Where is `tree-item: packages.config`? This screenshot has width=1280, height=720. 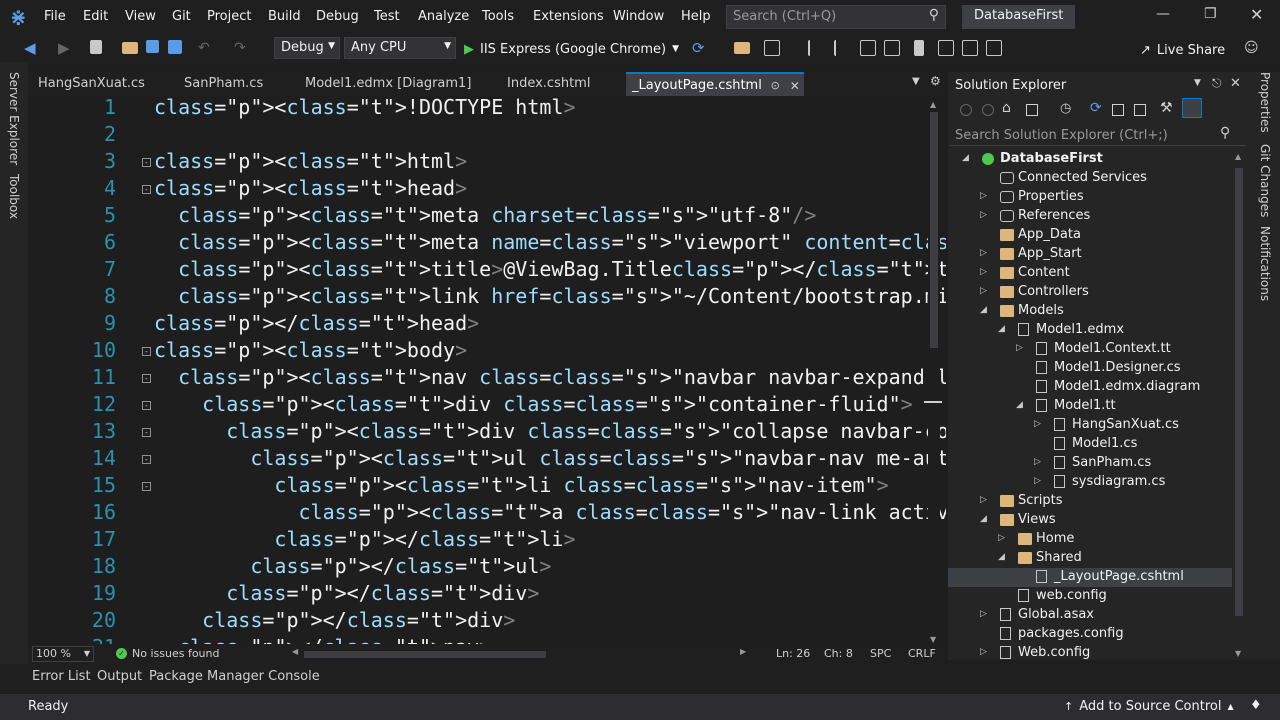
tree-item: packages.config is located at coordinates (1090, 634).